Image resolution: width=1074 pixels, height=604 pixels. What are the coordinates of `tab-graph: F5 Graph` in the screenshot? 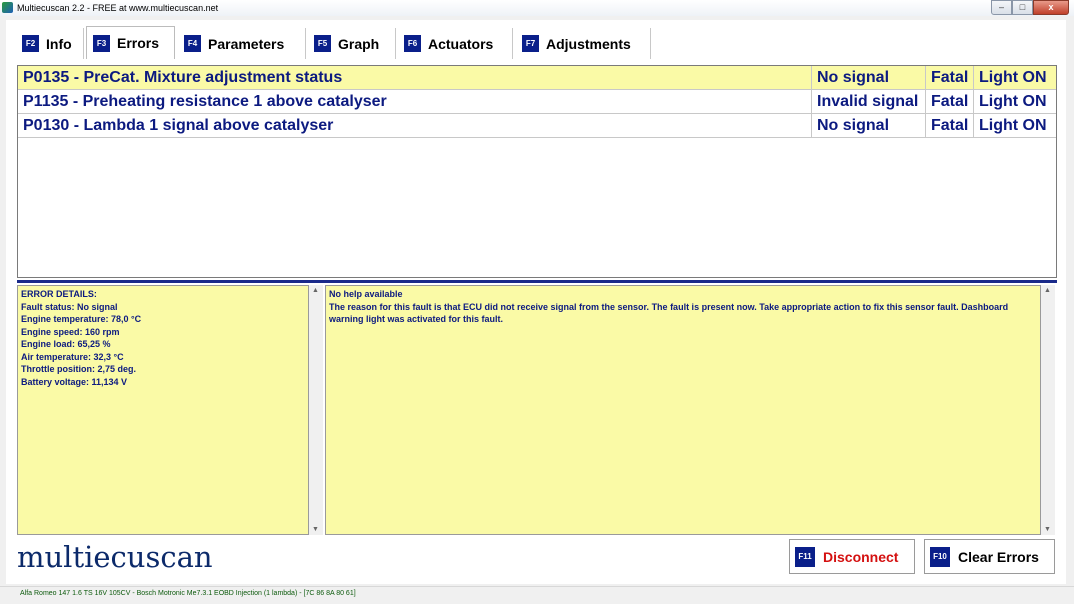 It's located at (352, 43).